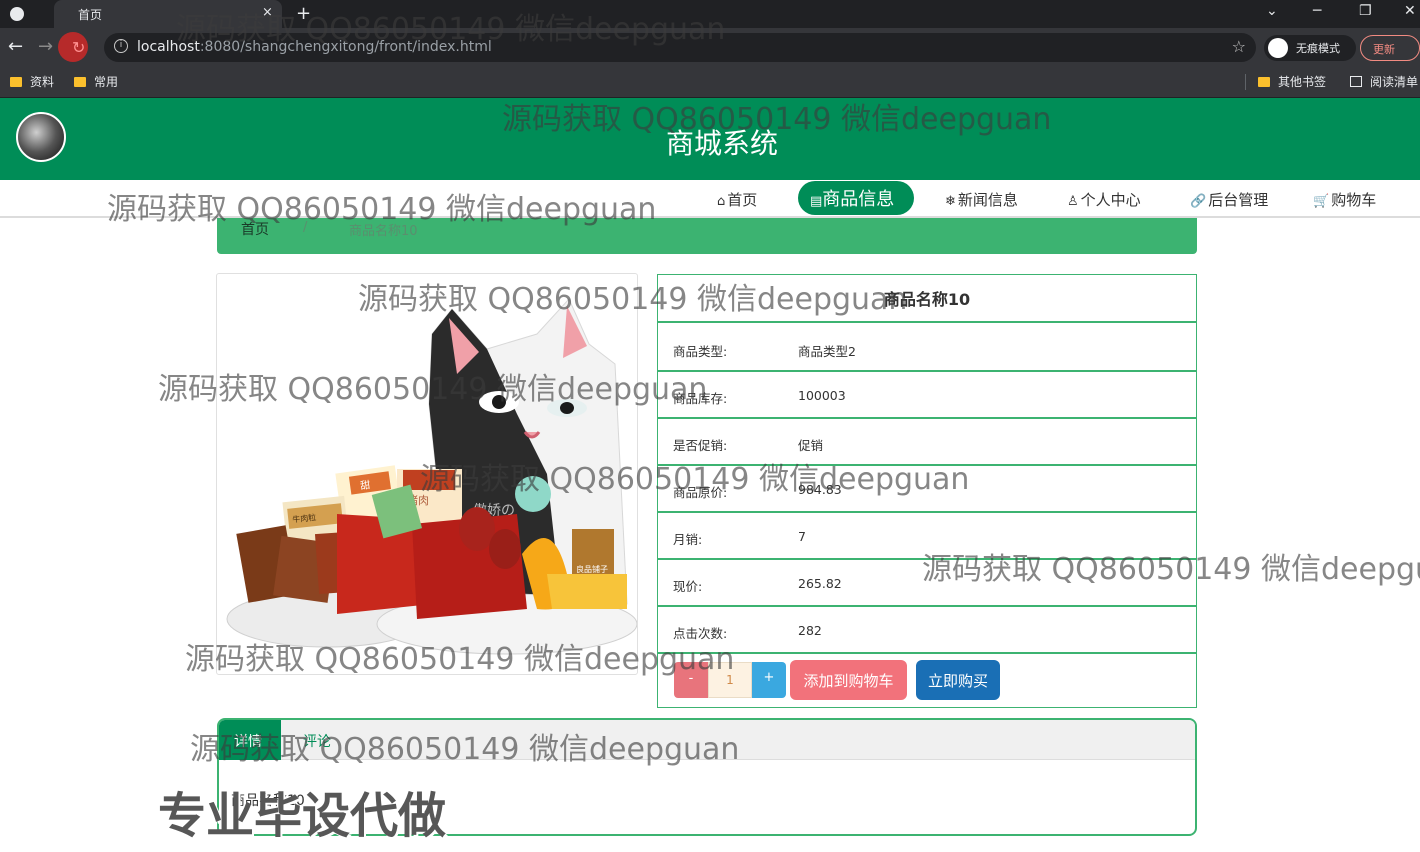 The height and width of the screenshot is (852, 1420). I want to click on detail-value: 商品类型2, so click(827, 351).